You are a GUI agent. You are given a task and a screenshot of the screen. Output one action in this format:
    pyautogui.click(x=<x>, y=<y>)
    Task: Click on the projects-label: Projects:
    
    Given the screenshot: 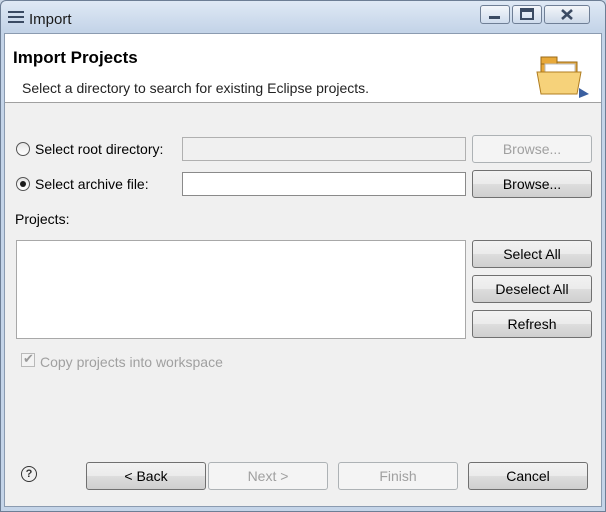 What is the action you would take?
    pyautogui.click(x=42, y=219)
    